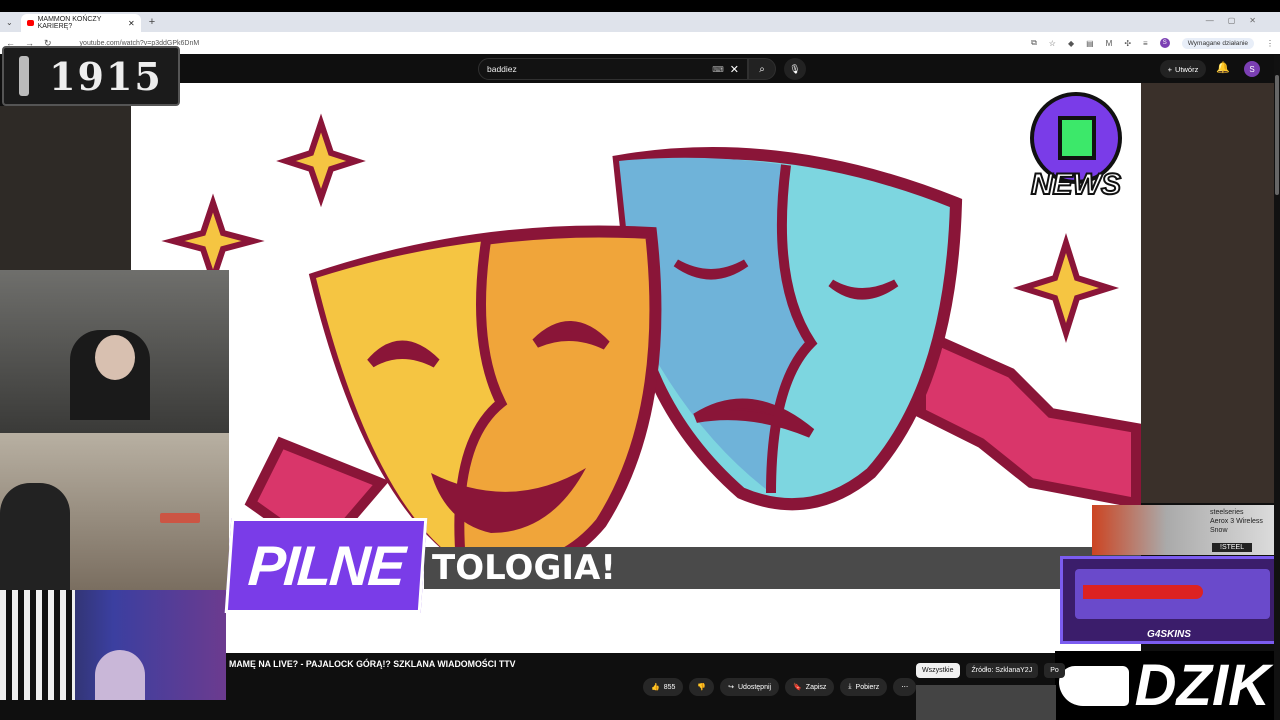 The image size is (1280, 720). What do you see at coordinates (213, 241) in the screenshot?
I see `sparkle-left` at bounding box center [213, 241].